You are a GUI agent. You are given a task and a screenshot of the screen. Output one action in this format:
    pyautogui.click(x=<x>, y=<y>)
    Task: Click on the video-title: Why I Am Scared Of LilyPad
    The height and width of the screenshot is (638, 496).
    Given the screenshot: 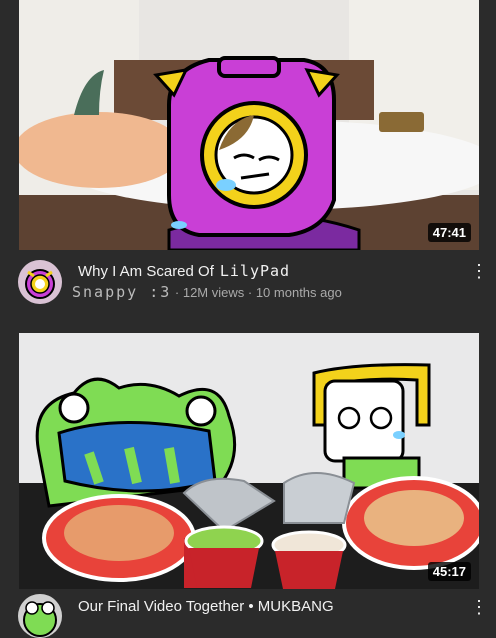 What is the action you would take?
    pyautogui.click(x=184, y=271)
    